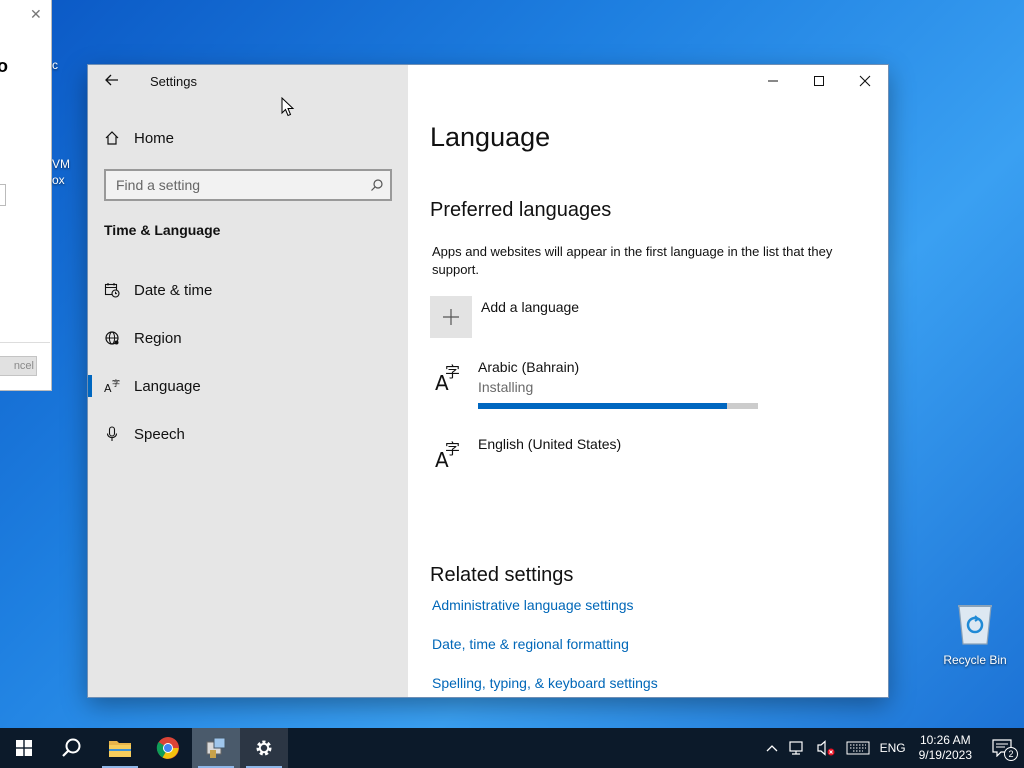  Describe the element at coordinates (545, 683) in the screenshot. I see `spelling-typing-keyboard-link: Spelling, typing, & keyboard settings` at that location.